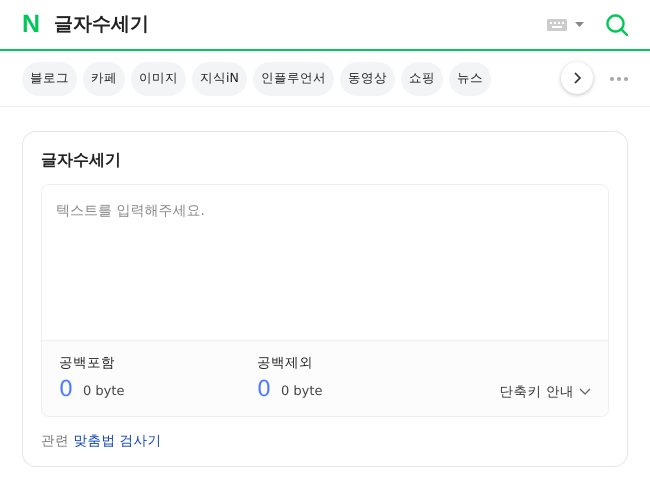  What do you see at coordinates (545, 392) in the screenshot?
I see `shortcut-guide-button: 단축키 안내` at bounding box center [545, 392].